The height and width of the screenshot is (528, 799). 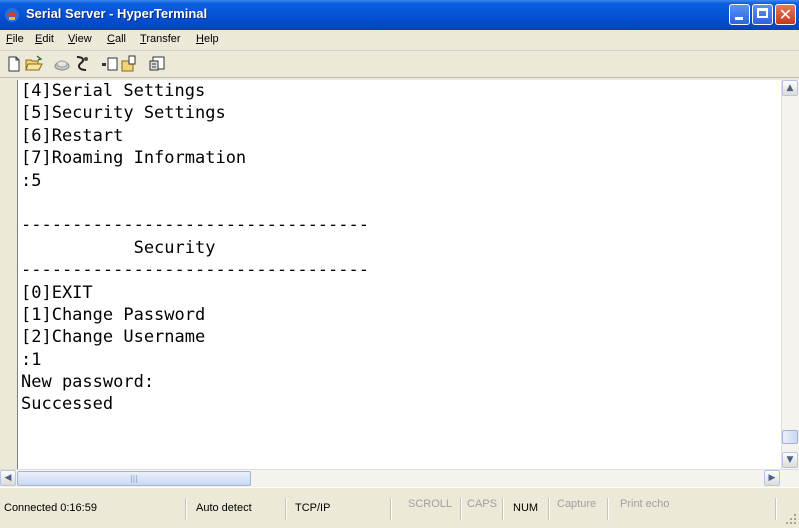 What do you see at coordinates (224, 508) in the screenshot?
I see `status-detect: Auto detect` at bounding box center [224, 508].